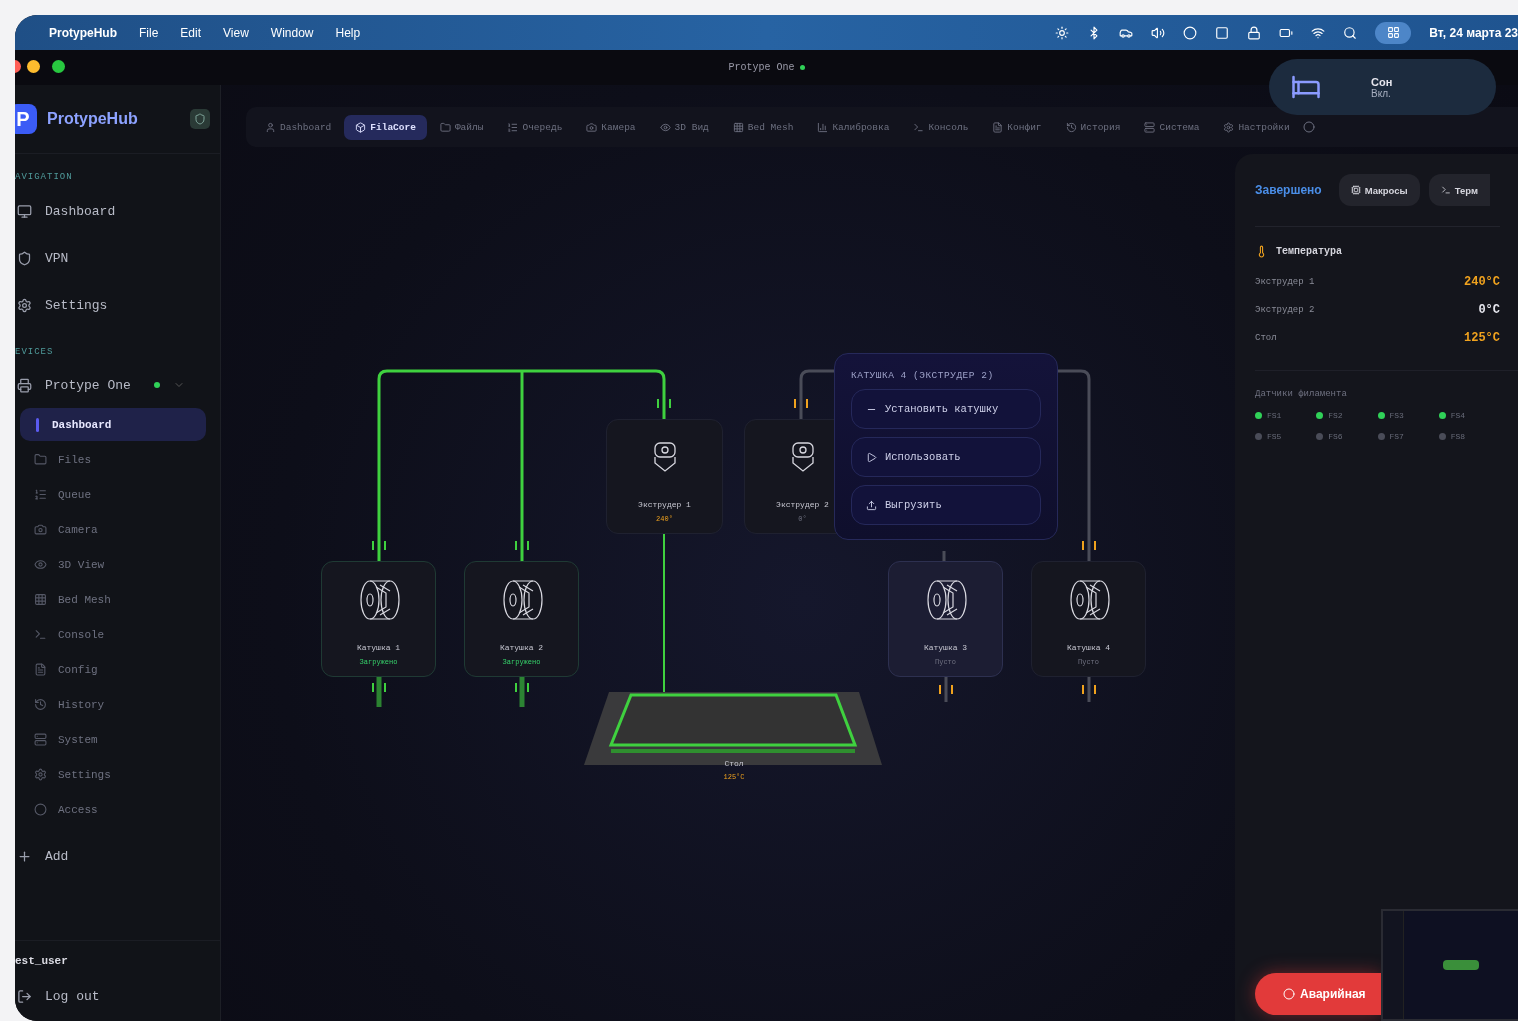 The height and width of the screenshot is (1021, 1518). Describe the element at coordinates (1093, 127) in the screenshot. I see `tab: История` at that location.